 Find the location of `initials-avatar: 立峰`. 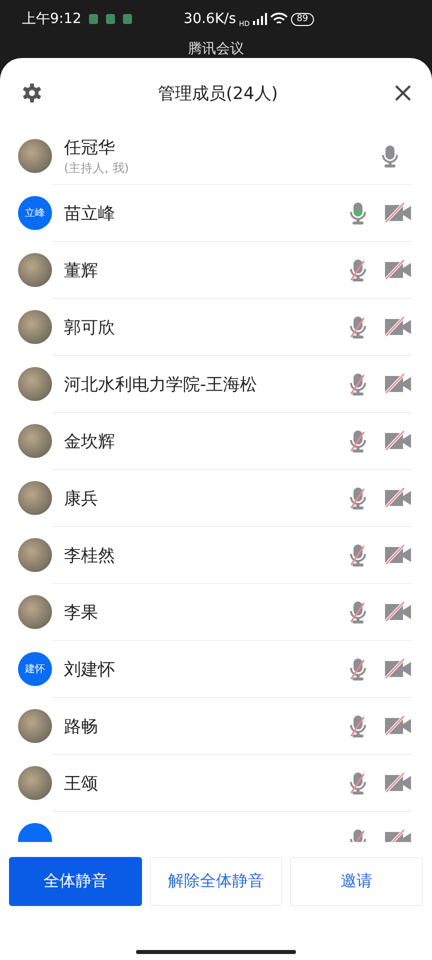

initials-avatar: 立峰 is located at coordinates (35, 213).